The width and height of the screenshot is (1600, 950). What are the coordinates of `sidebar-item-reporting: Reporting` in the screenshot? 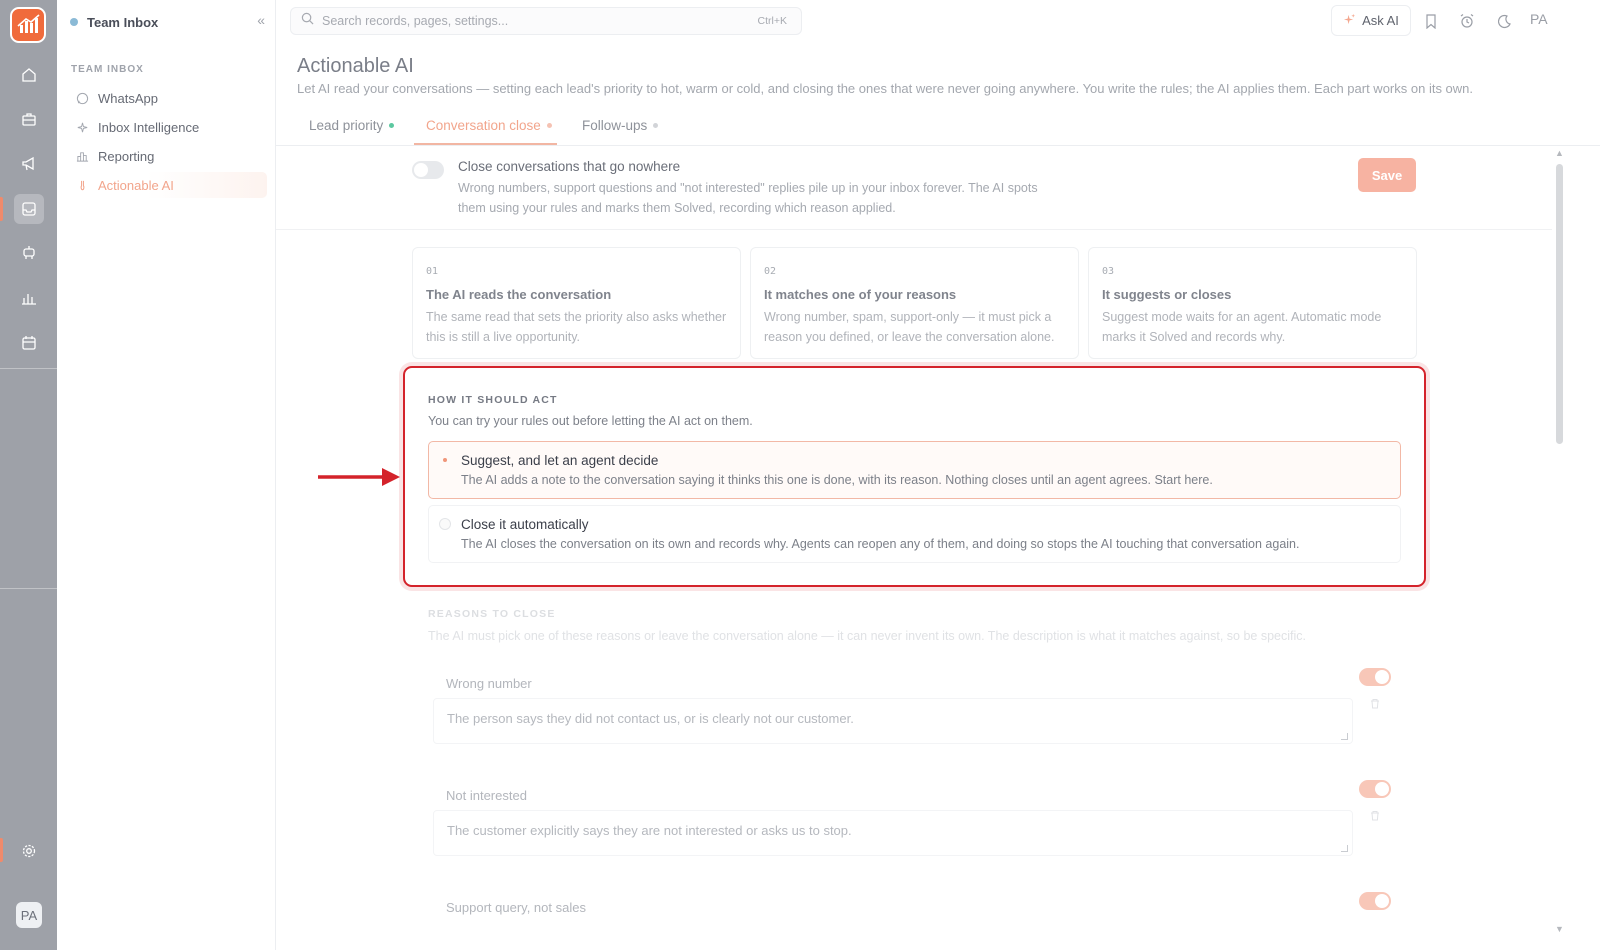 It's located at (167, 156).